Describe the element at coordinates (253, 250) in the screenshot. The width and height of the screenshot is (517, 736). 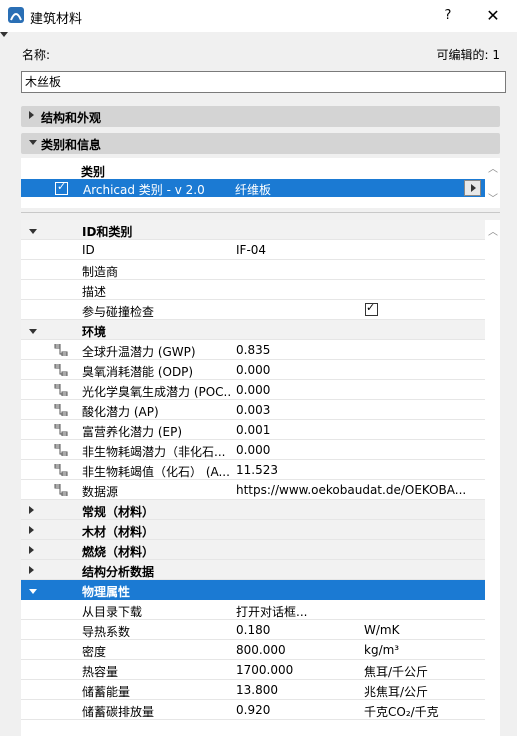
I see `property-row-id: ID IF-04` at that location.